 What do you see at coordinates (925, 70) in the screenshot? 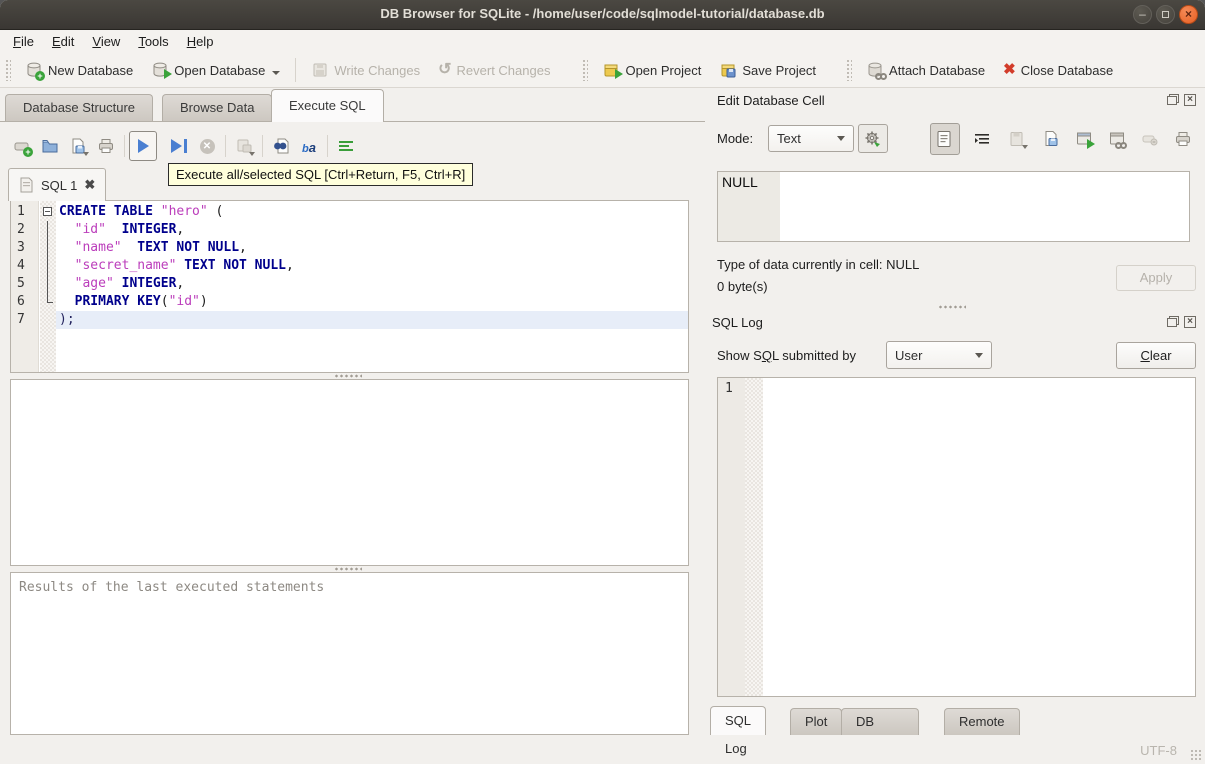
I see `attach-database-button: Attach Database` at bounding box center [925, 70].